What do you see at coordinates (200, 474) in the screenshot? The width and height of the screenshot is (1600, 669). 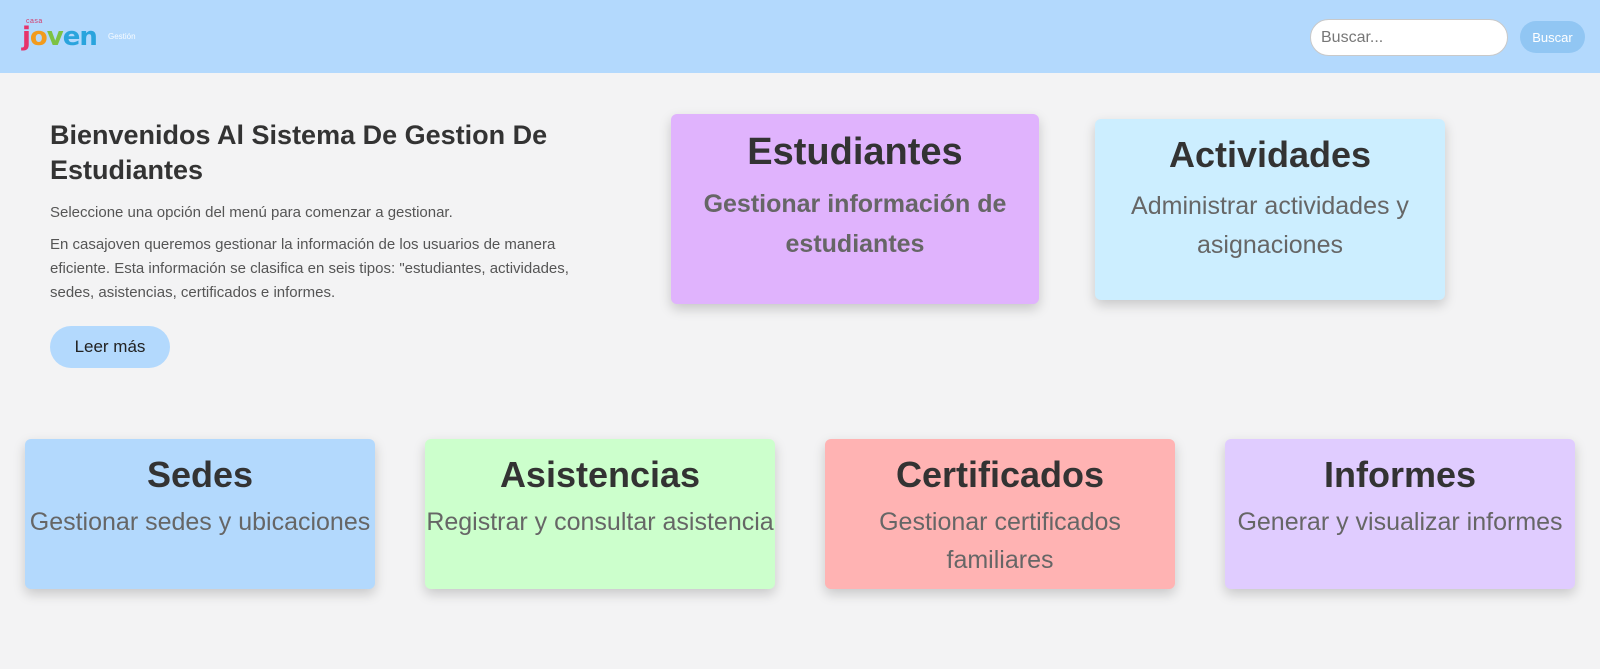 I see `card-title: Sedes` at bounding box center [200, 474].